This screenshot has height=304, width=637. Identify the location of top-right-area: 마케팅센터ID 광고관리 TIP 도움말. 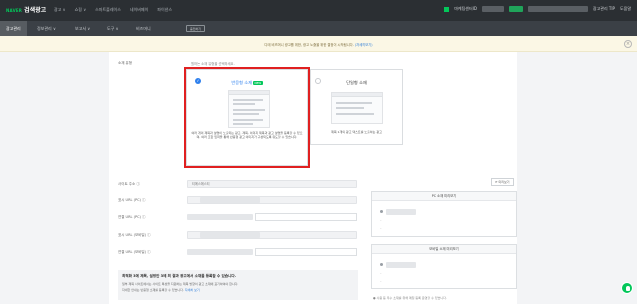
(537, 9).